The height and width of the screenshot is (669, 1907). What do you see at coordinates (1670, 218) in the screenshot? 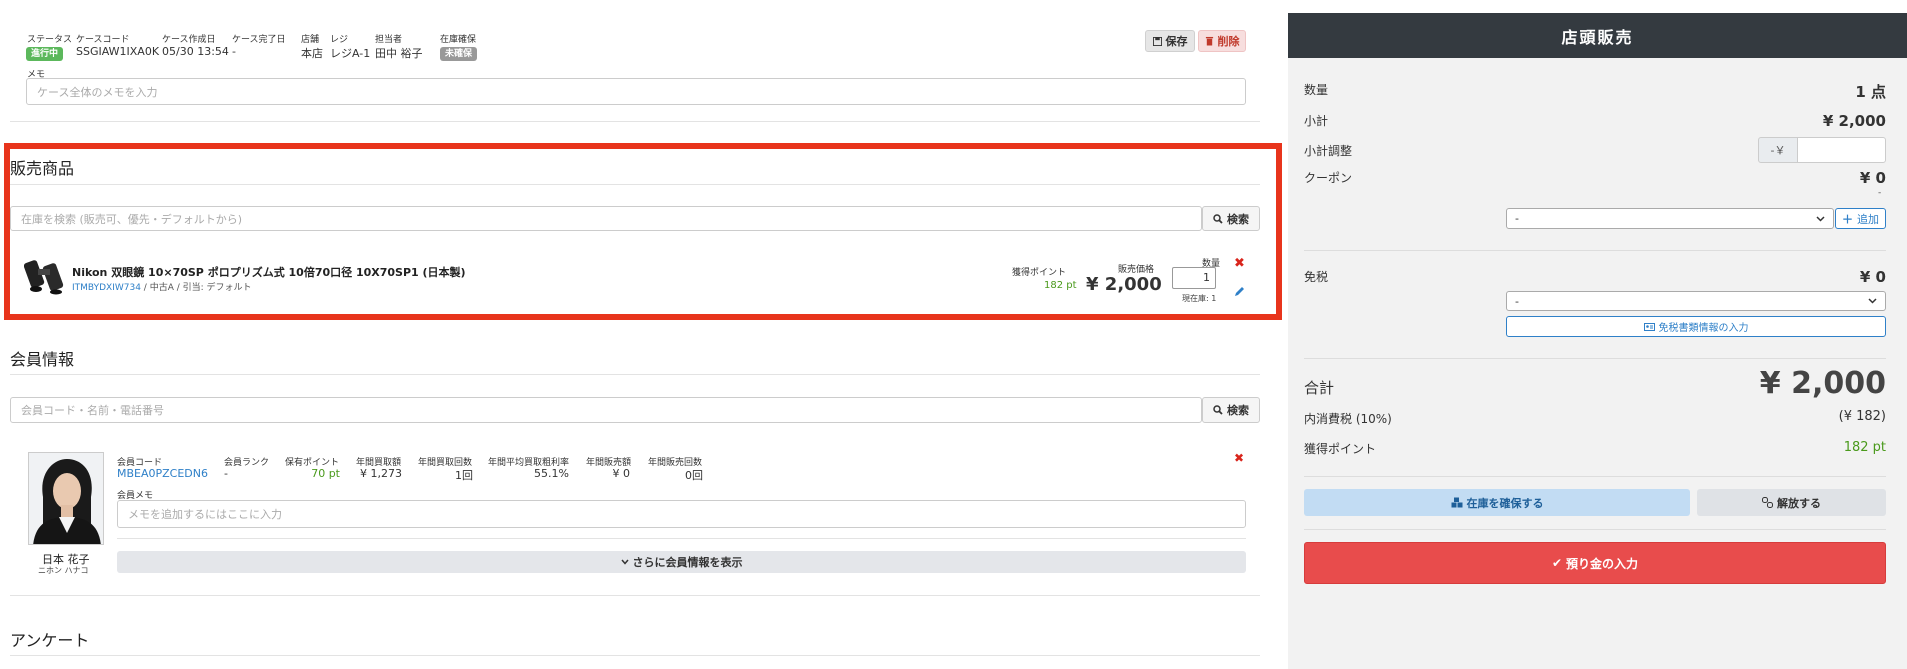
I see `coupon-select: -` at bounding box center [1670, 218].